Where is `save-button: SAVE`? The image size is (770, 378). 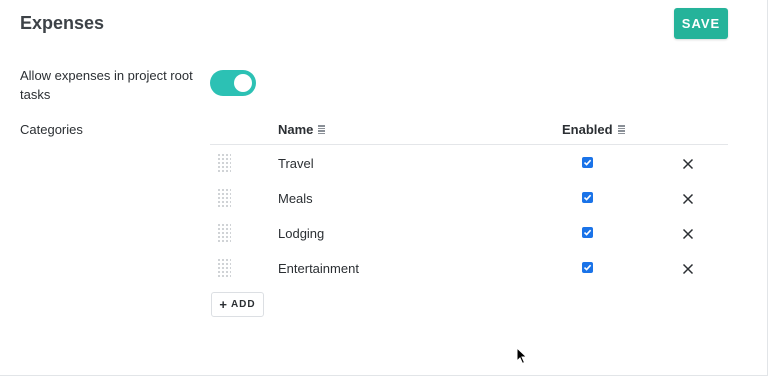
save-button: SAVE is located at coordinates (701, 23).